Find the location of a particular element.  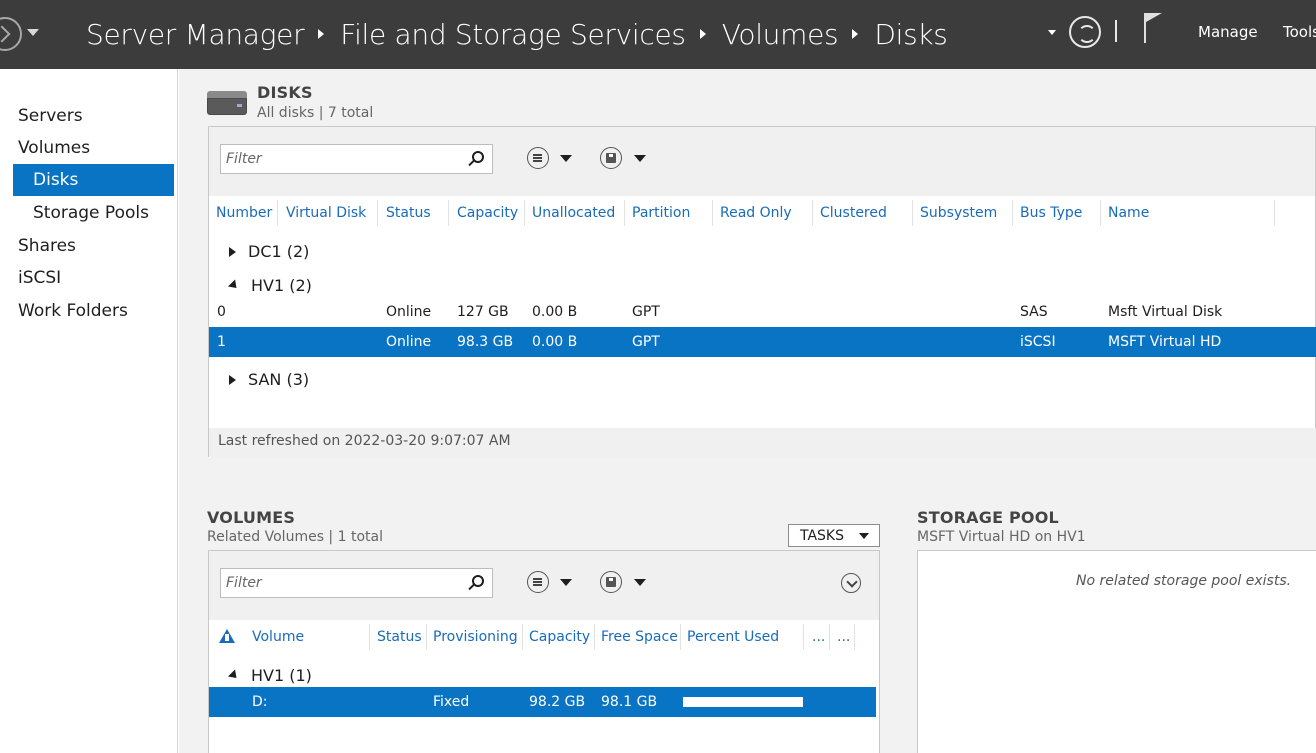

column-header-provisioning: Provisioning is located at coordinates (475, 637).